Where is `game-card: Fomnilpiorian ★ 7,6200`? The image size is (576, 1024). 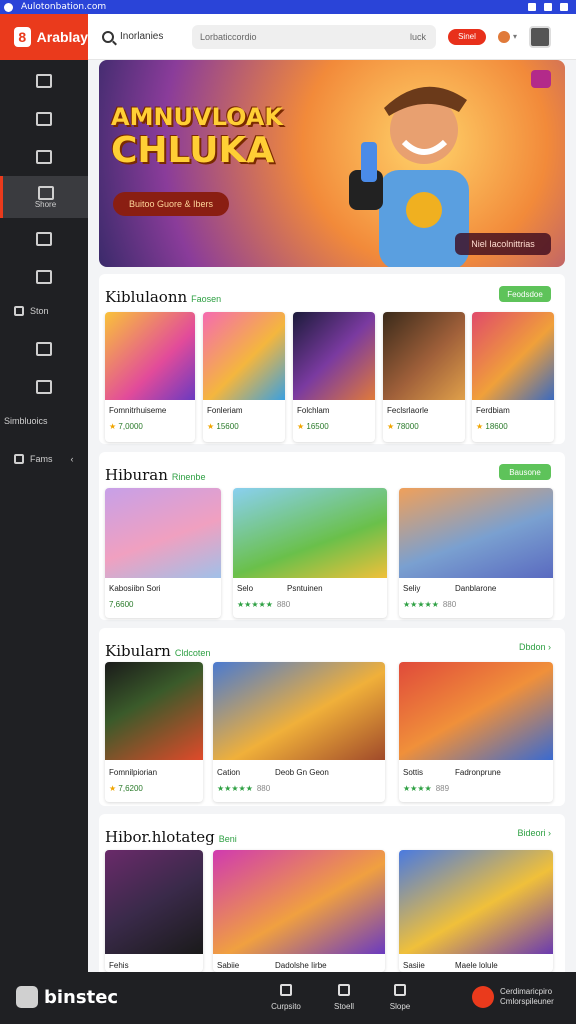
game-card: Fomnilpiorian ★ 7,6200 is located at coordinates (154, 732).